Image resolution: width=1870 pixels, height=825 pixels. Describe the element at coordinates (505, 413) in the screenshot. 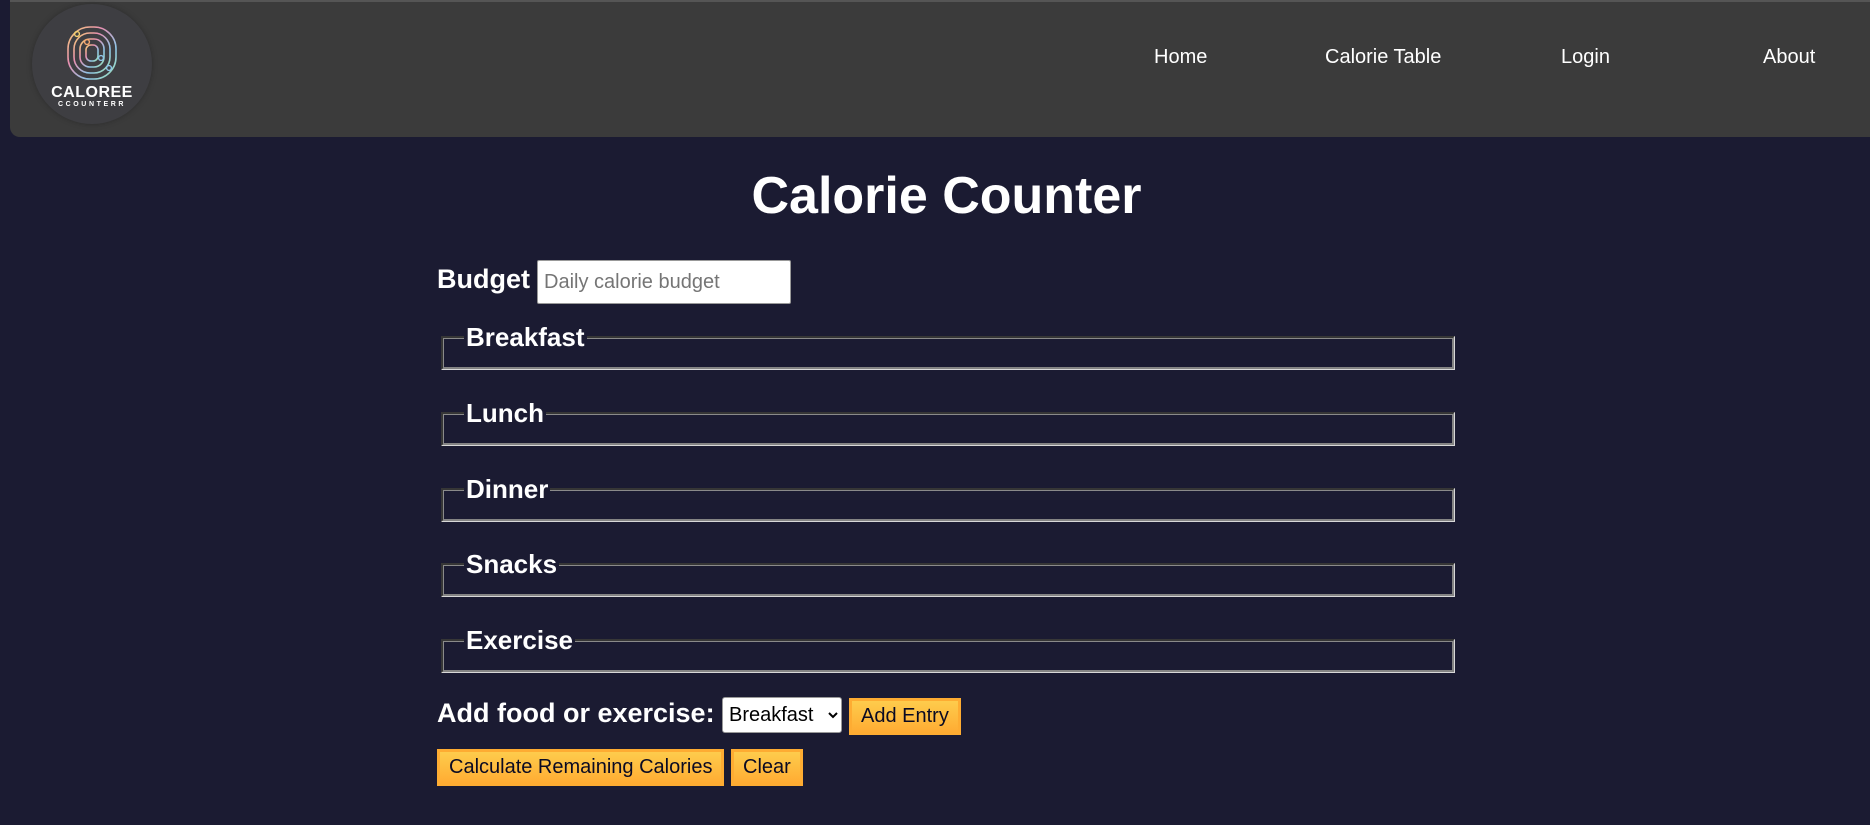

I see `lunch-legend: Lunch` at that location.